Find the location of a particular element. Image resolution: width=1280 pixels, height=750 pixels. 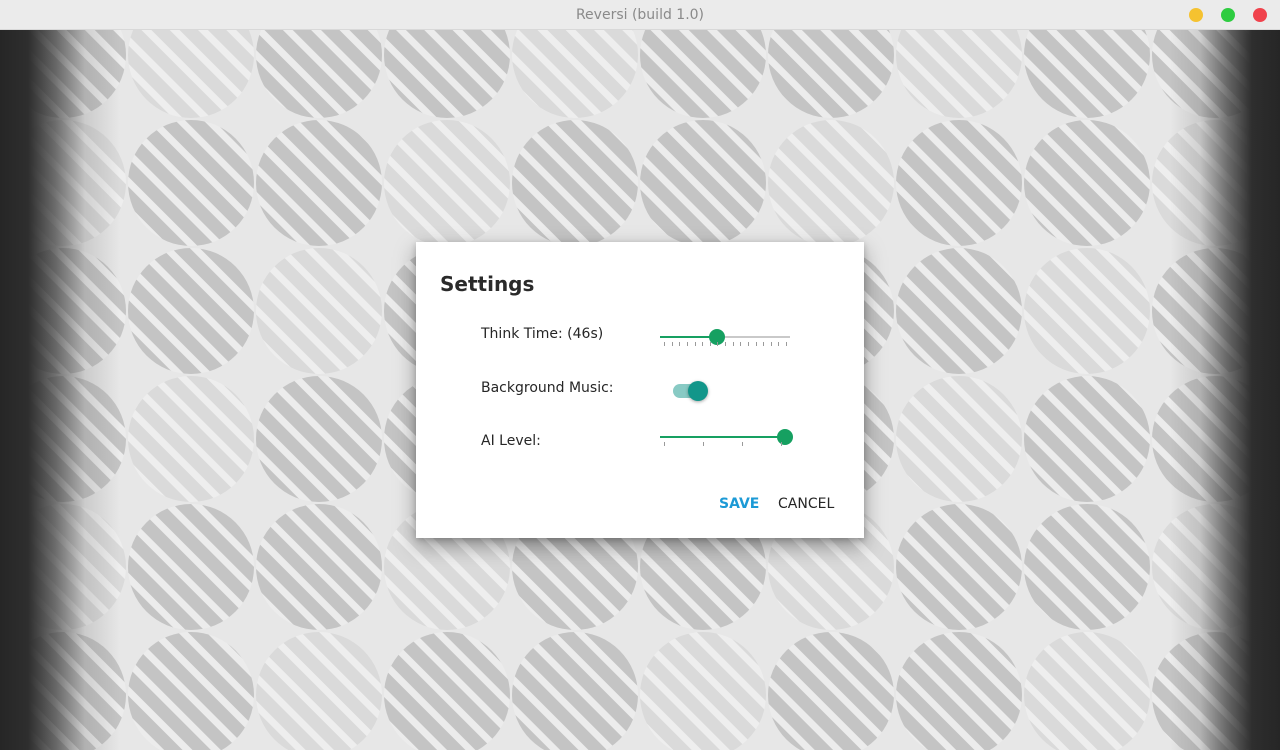

maximize-button is located at coordinates (1228, 15).